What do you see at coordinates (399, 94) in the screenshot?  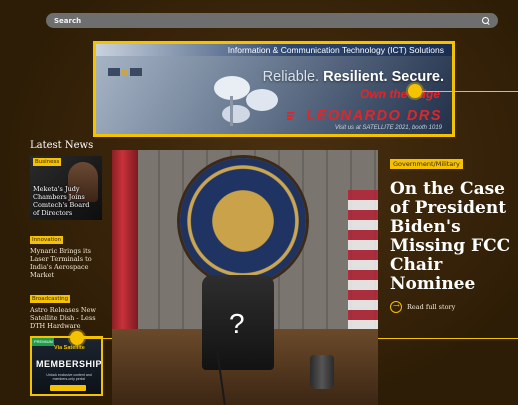 I see `banner-subheadline: Own the Edge` at bounding box center [399, 94].